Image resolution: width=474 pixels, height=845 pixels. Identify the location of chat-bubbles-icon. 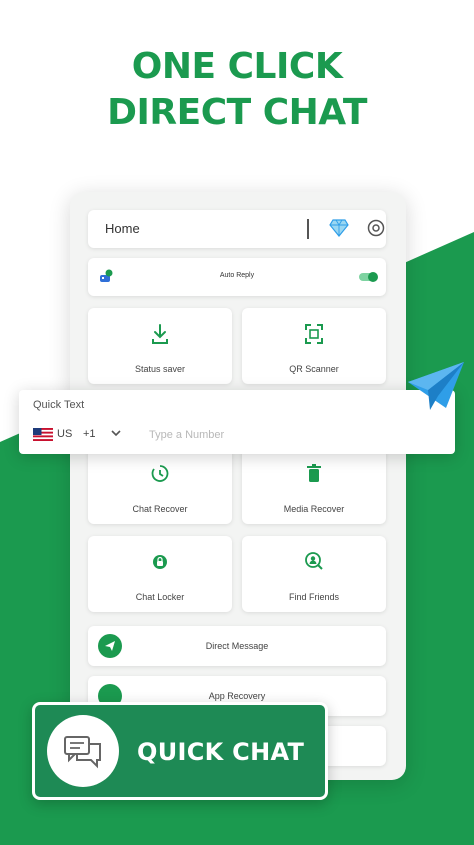
(82, 752).